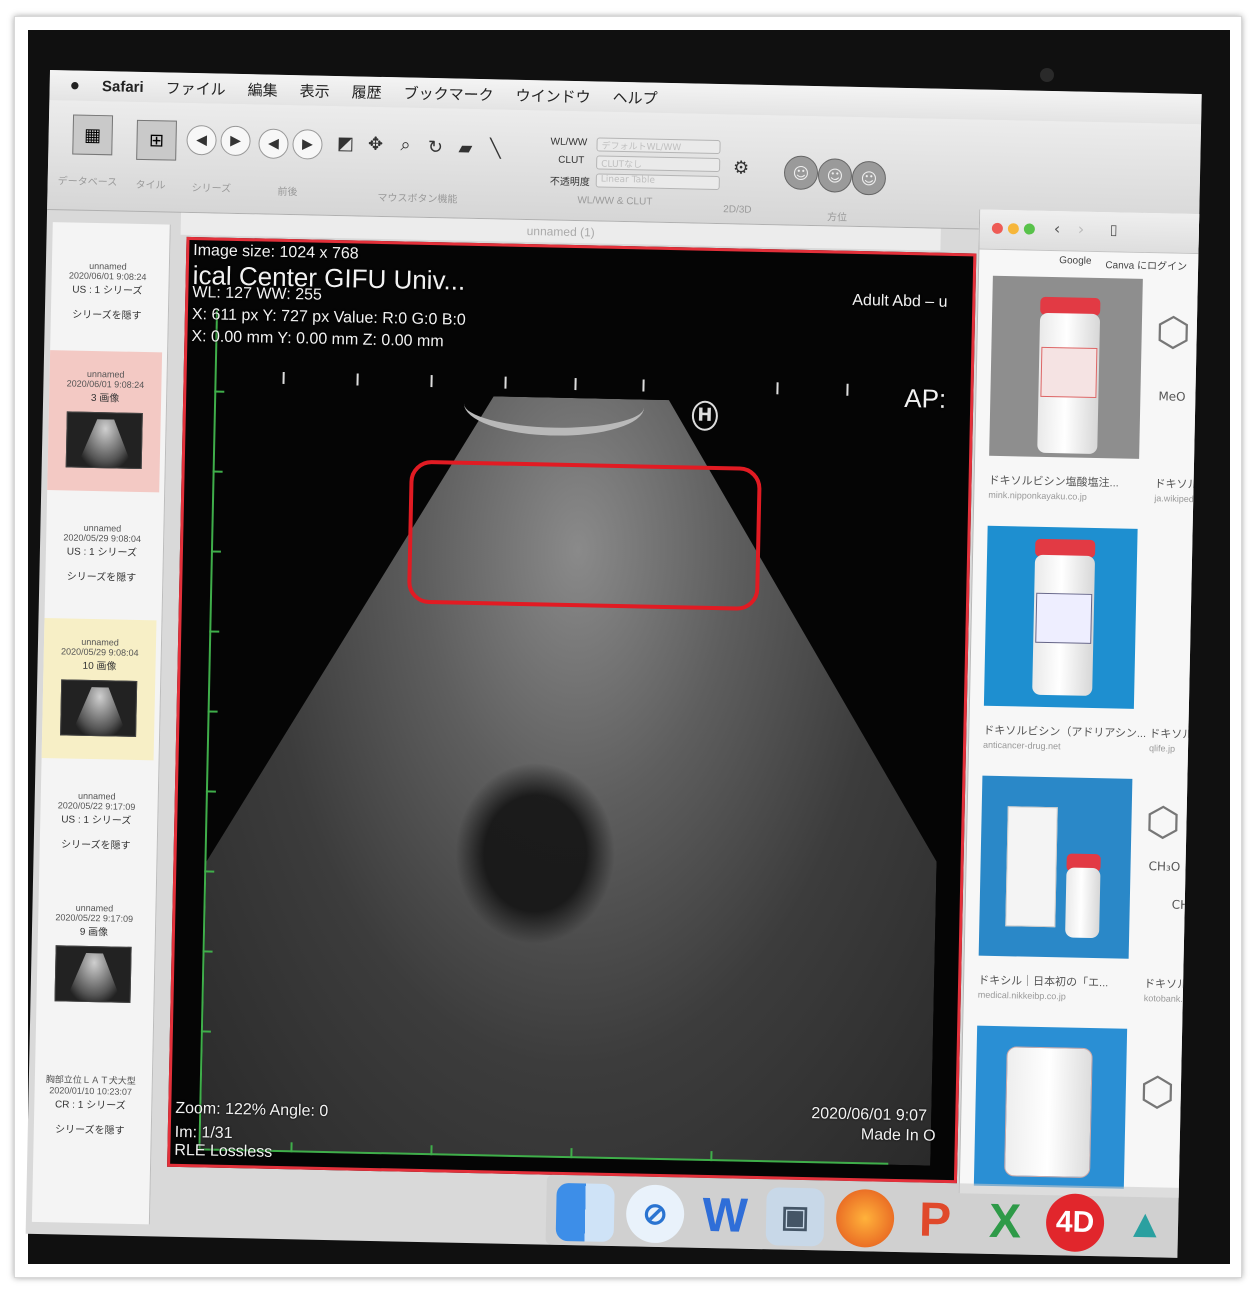 This screenshot has height=1291, width=1256. Describe the element at coordinates (1171, 733) in the screenshot. I see `result-caption: ドキソル` at that location.